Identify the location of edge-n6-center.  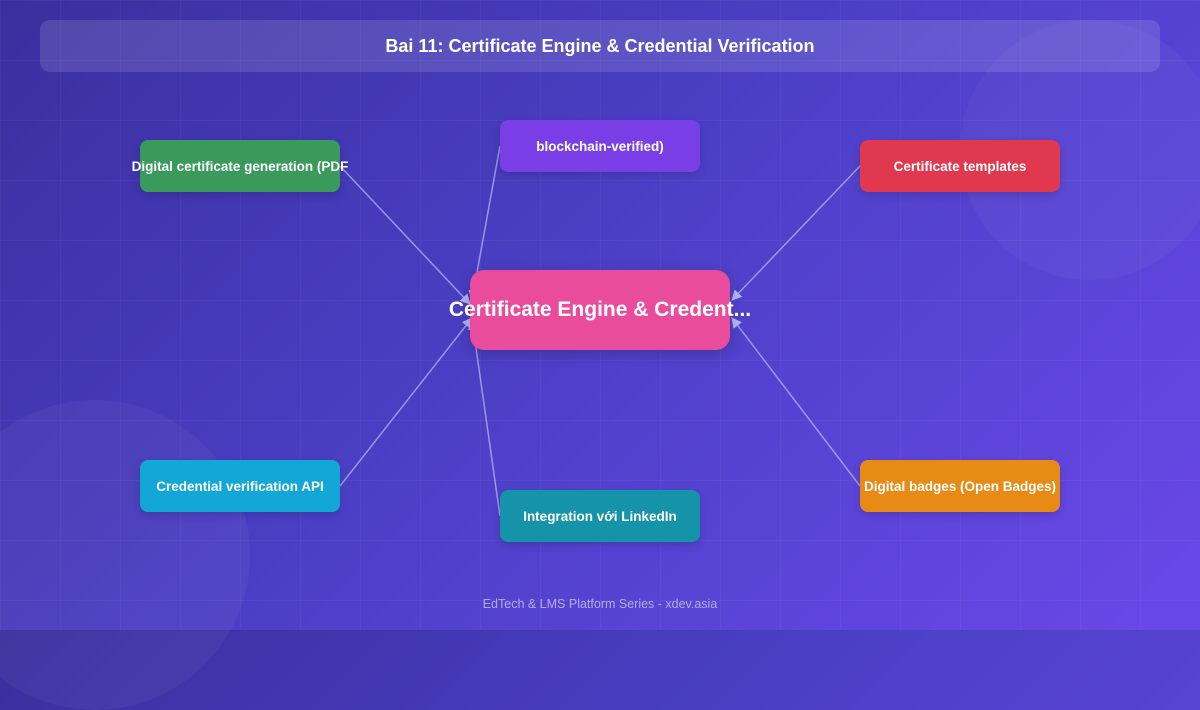
(796, 402).